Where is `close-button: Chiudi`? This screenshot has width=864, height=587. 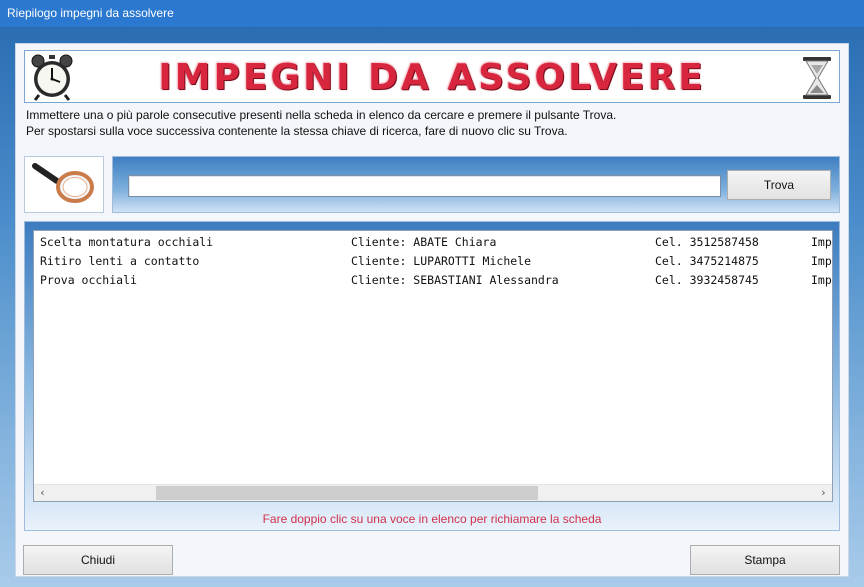
close-button: Chiudi is located at coordinates (98, 560).